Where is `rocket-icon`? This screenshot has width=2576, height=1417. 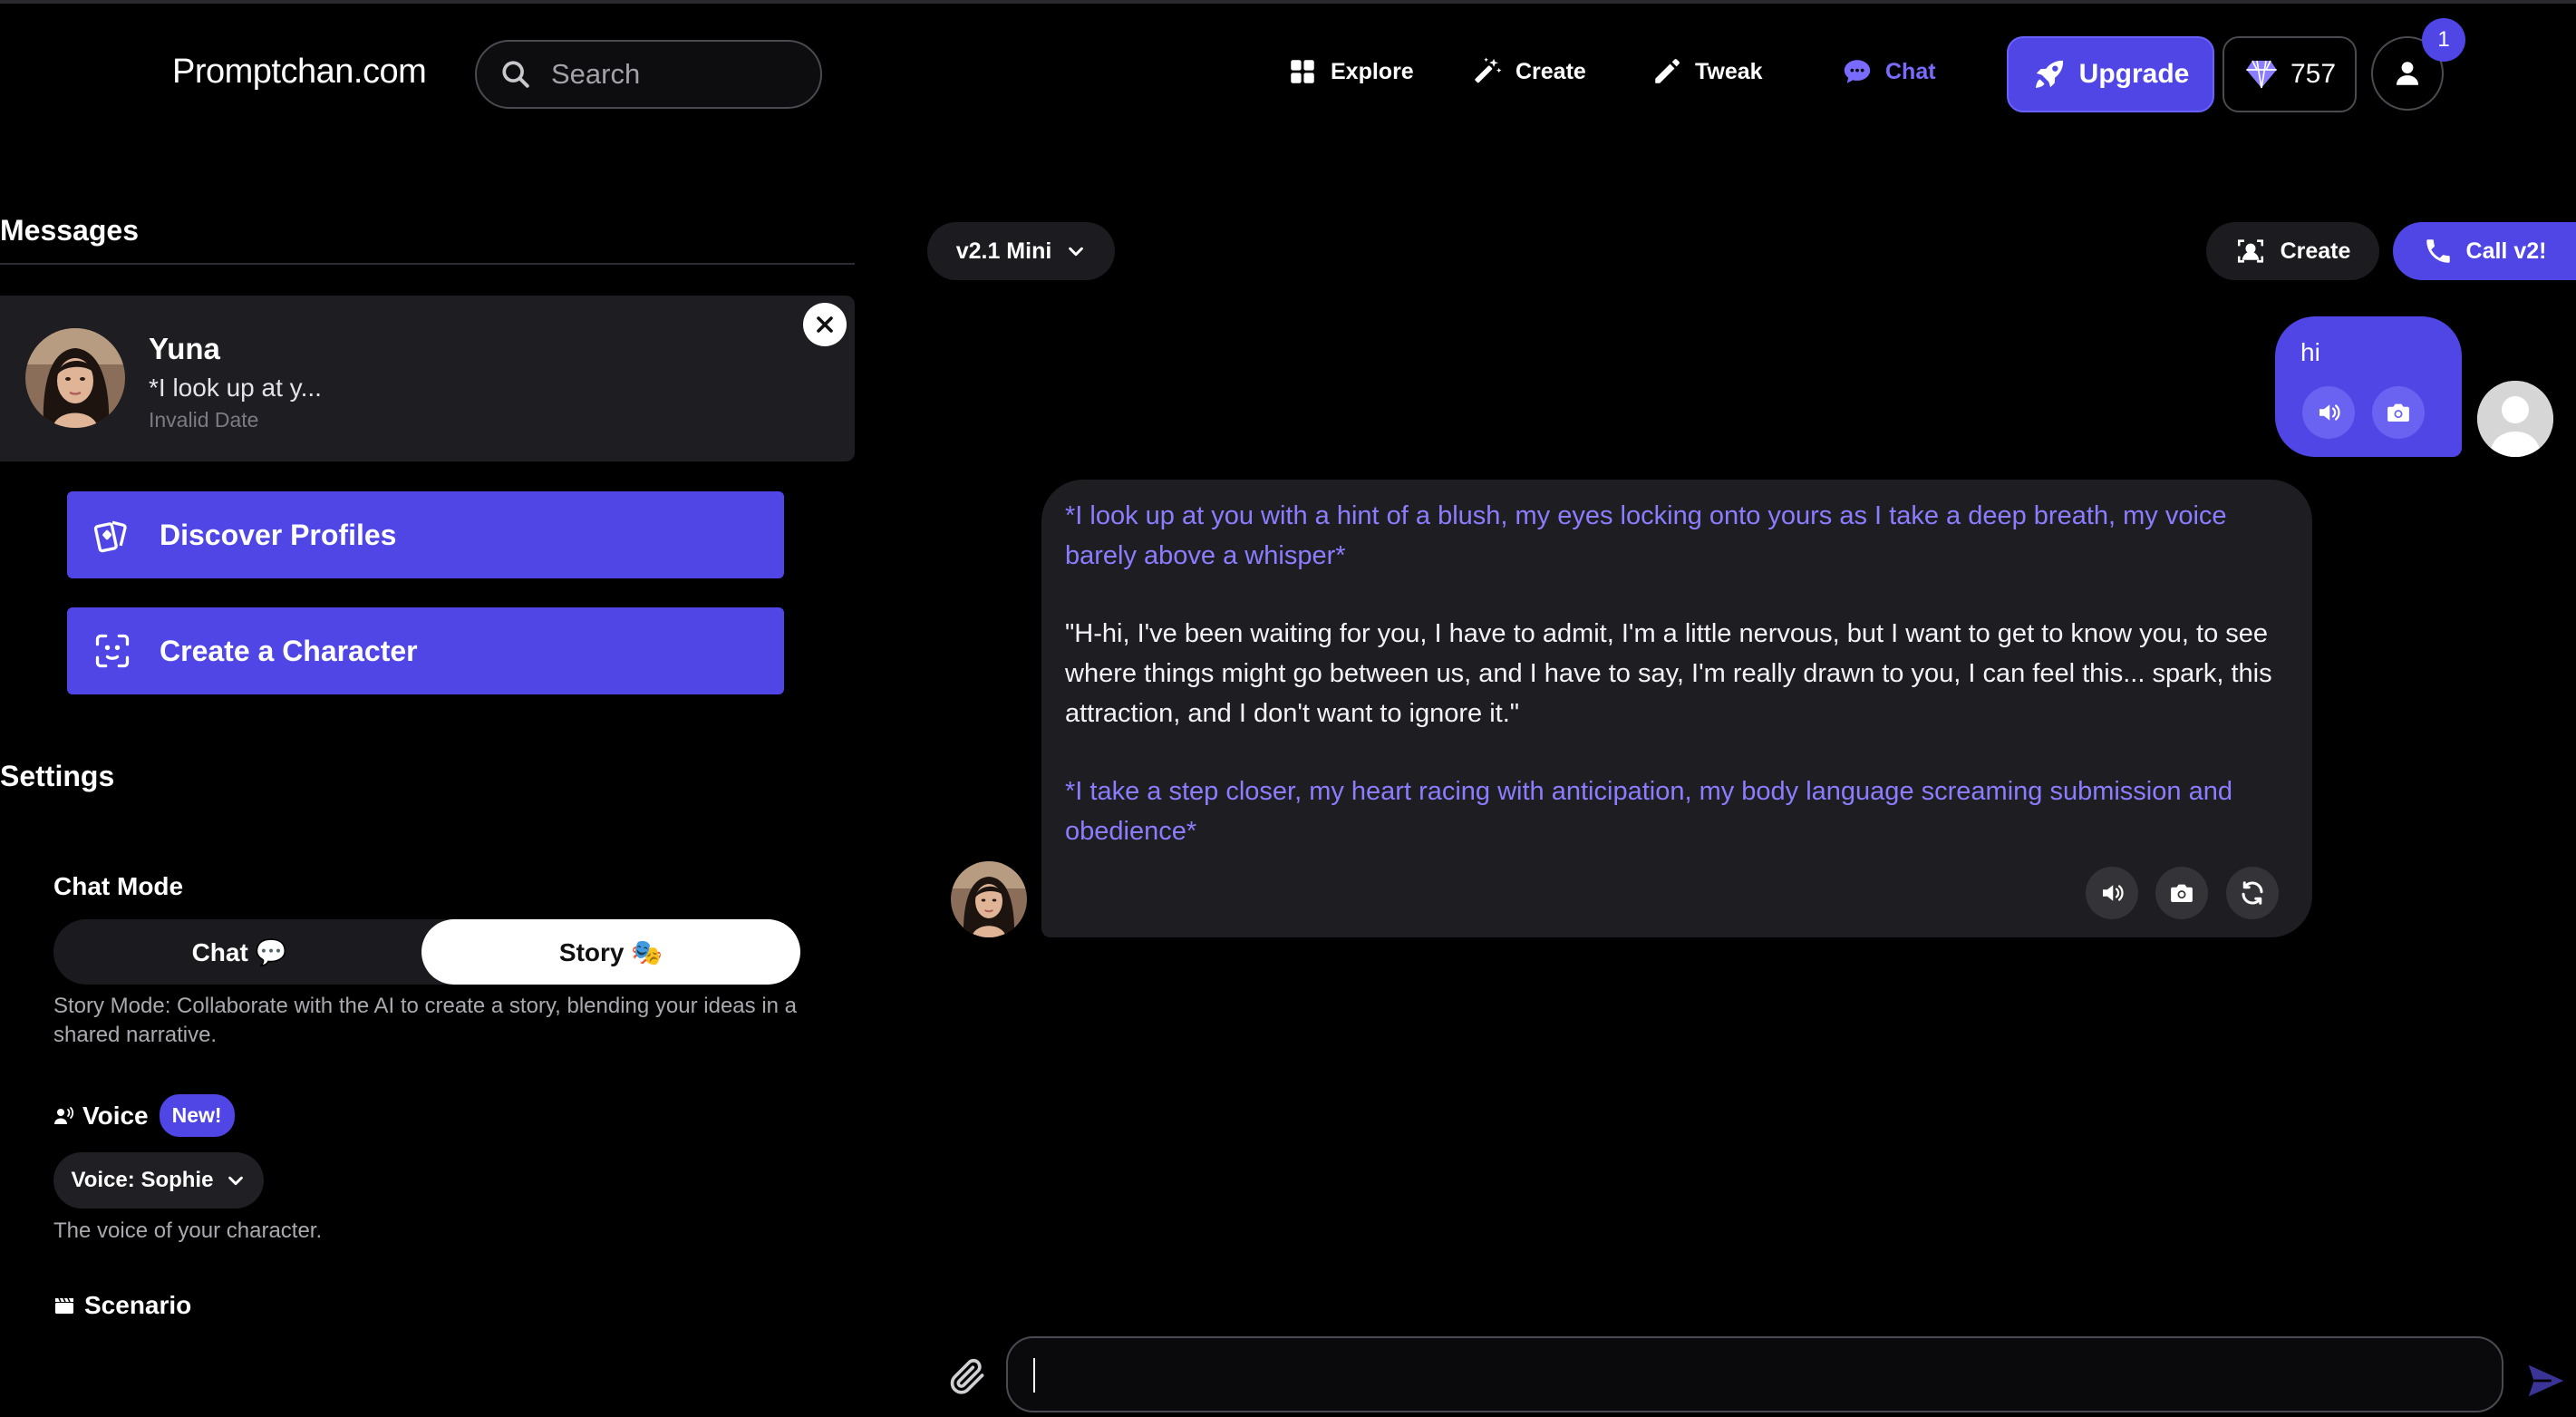 rocket-icon is located at coordinates (2049, 74).